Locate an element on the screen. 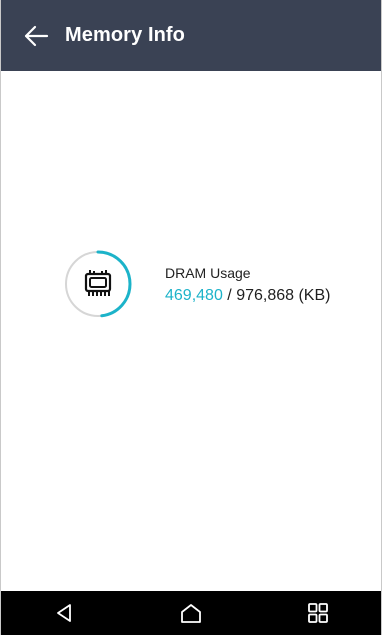 This screenshot has width=382, height=635. page-title: Memory Info is located at coordinates (125, 35).